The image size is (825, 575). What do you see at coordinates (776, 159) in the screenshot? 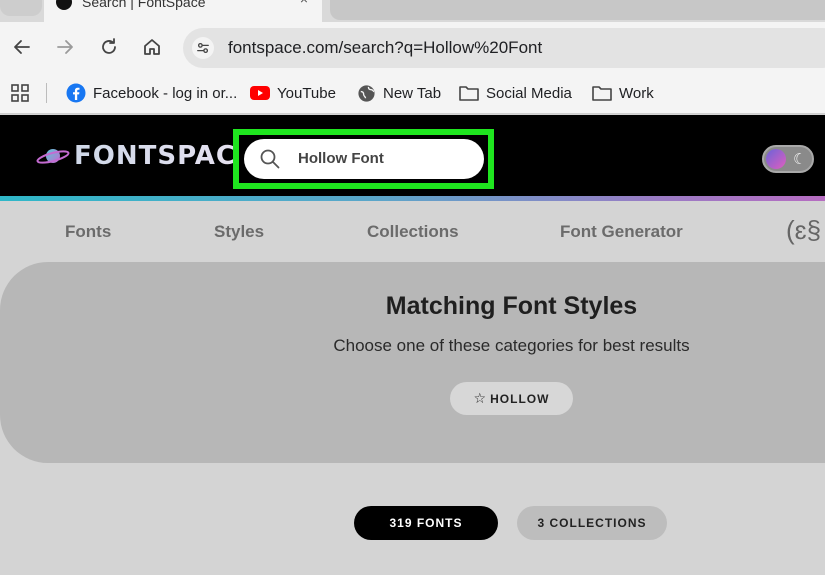
I see `toggle-knob` at bounding box center [776, 159].